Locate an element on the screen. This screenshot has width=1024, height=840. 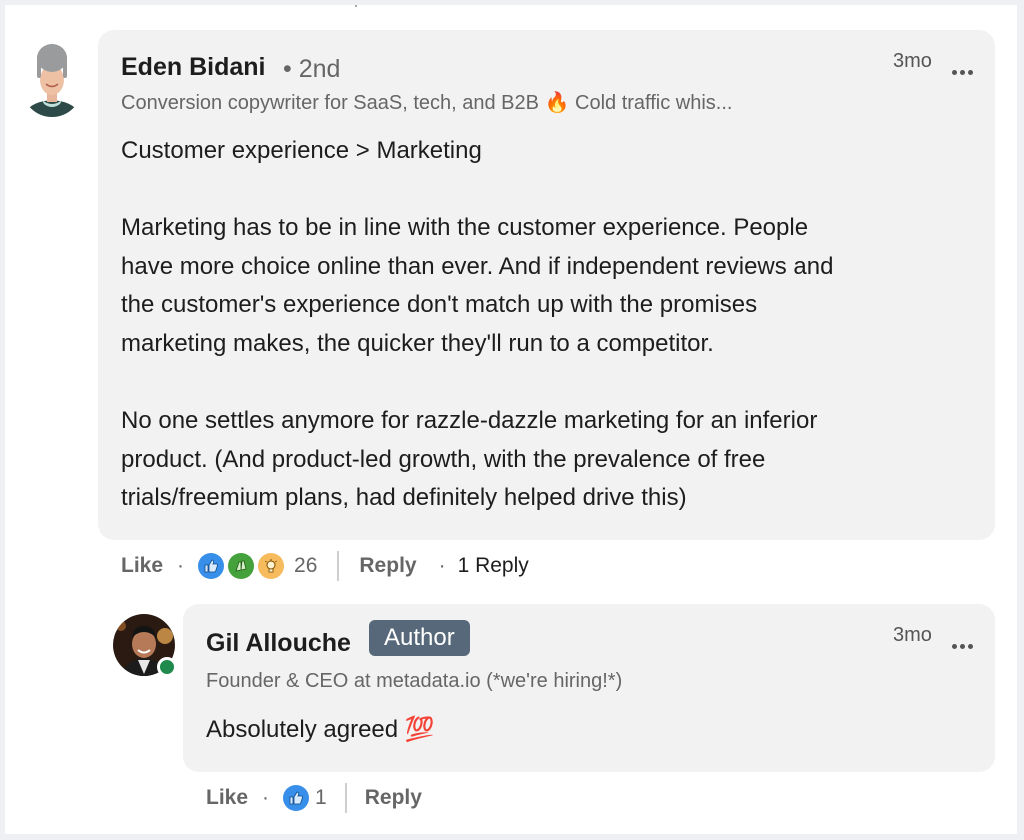
reply-actions: Like · 1 Reply is located at coordinates (314, 798).